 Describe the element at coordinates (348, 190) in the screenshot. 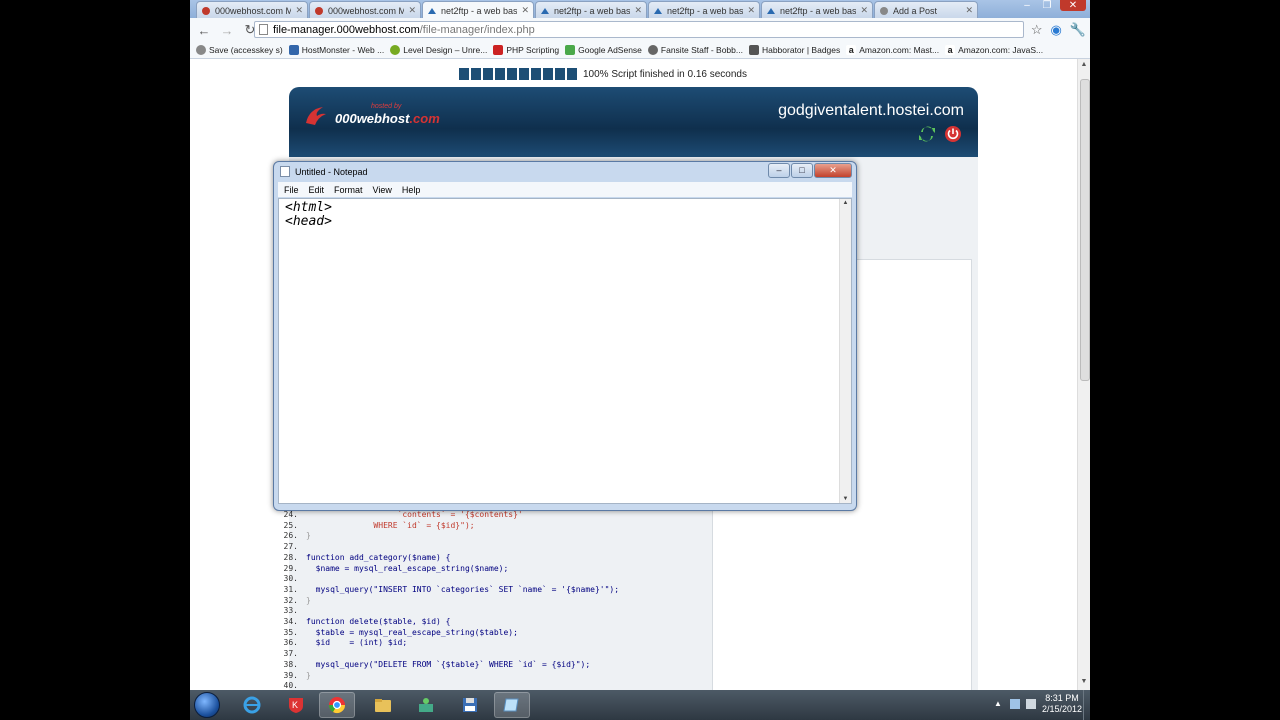

I see `menu-format: Format` at that location.